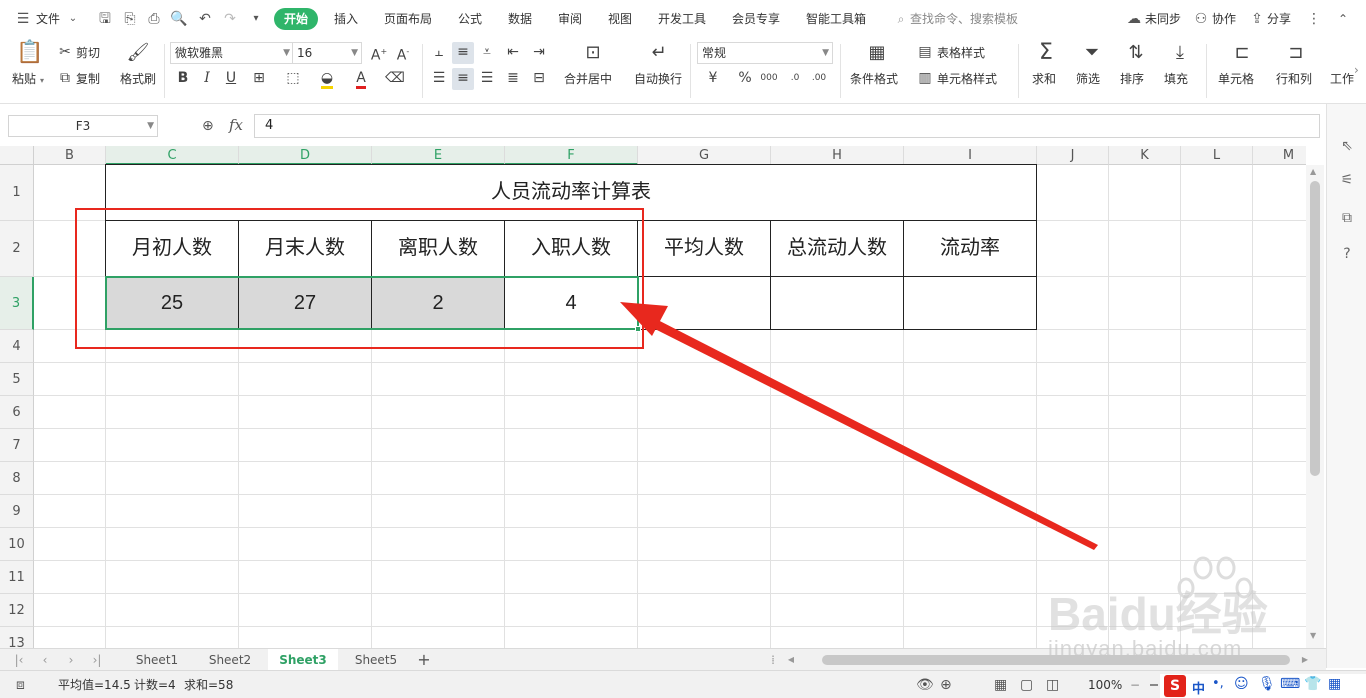 Image resolution: width=1366 pixels, height=698 pixels. Describe the element at coordinates (17, 193) in the screenshot. I see `row-header-1: 1` at that location.